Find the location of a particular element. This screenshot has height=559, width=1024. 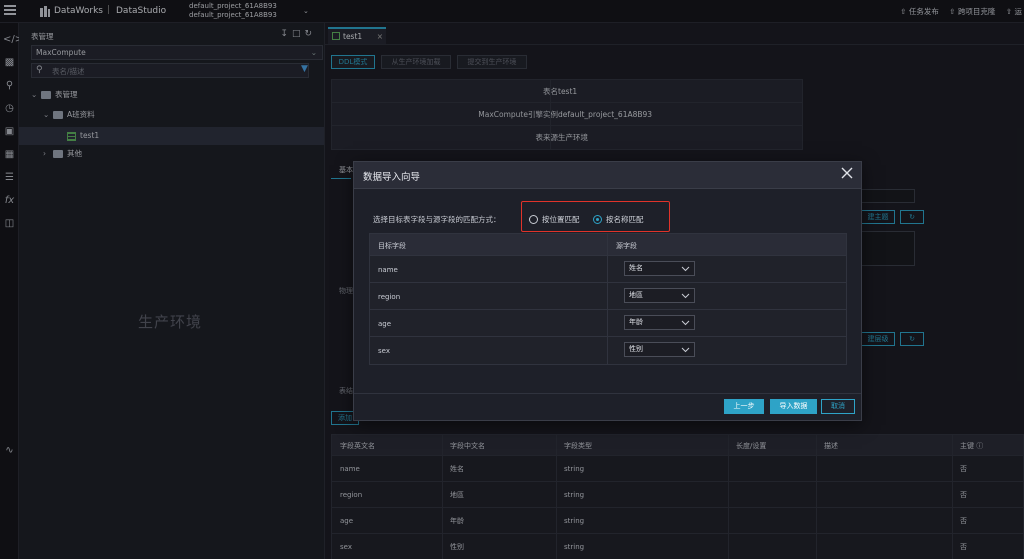

target-field: name is located at coordinates (388, 270).